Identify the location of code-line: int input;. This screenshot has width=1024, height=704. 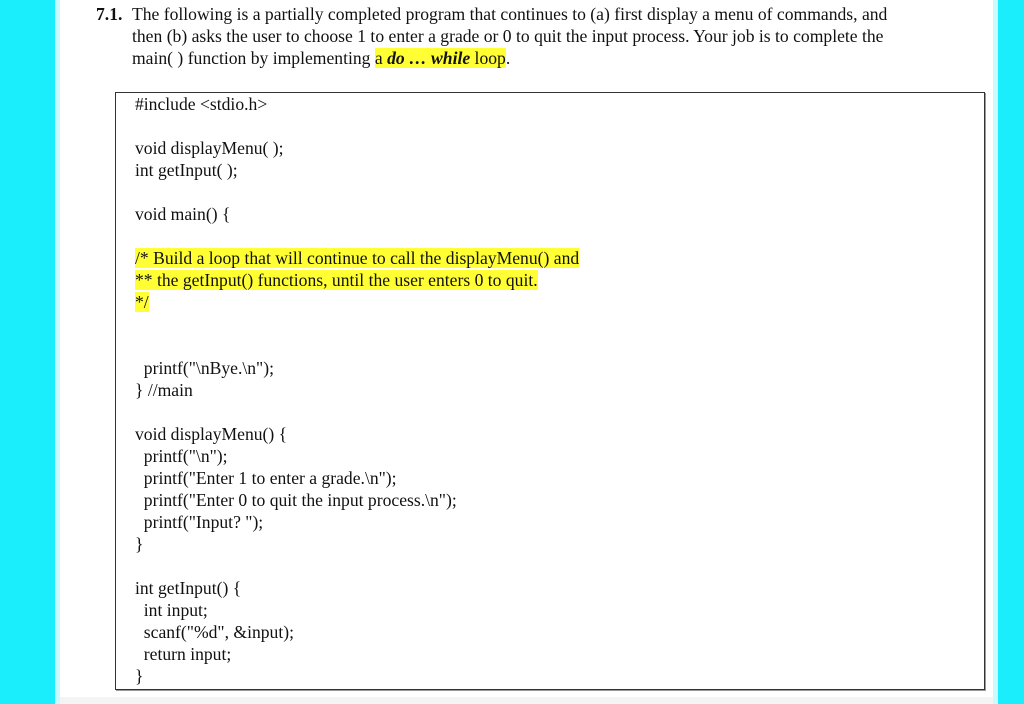
(357, 610).